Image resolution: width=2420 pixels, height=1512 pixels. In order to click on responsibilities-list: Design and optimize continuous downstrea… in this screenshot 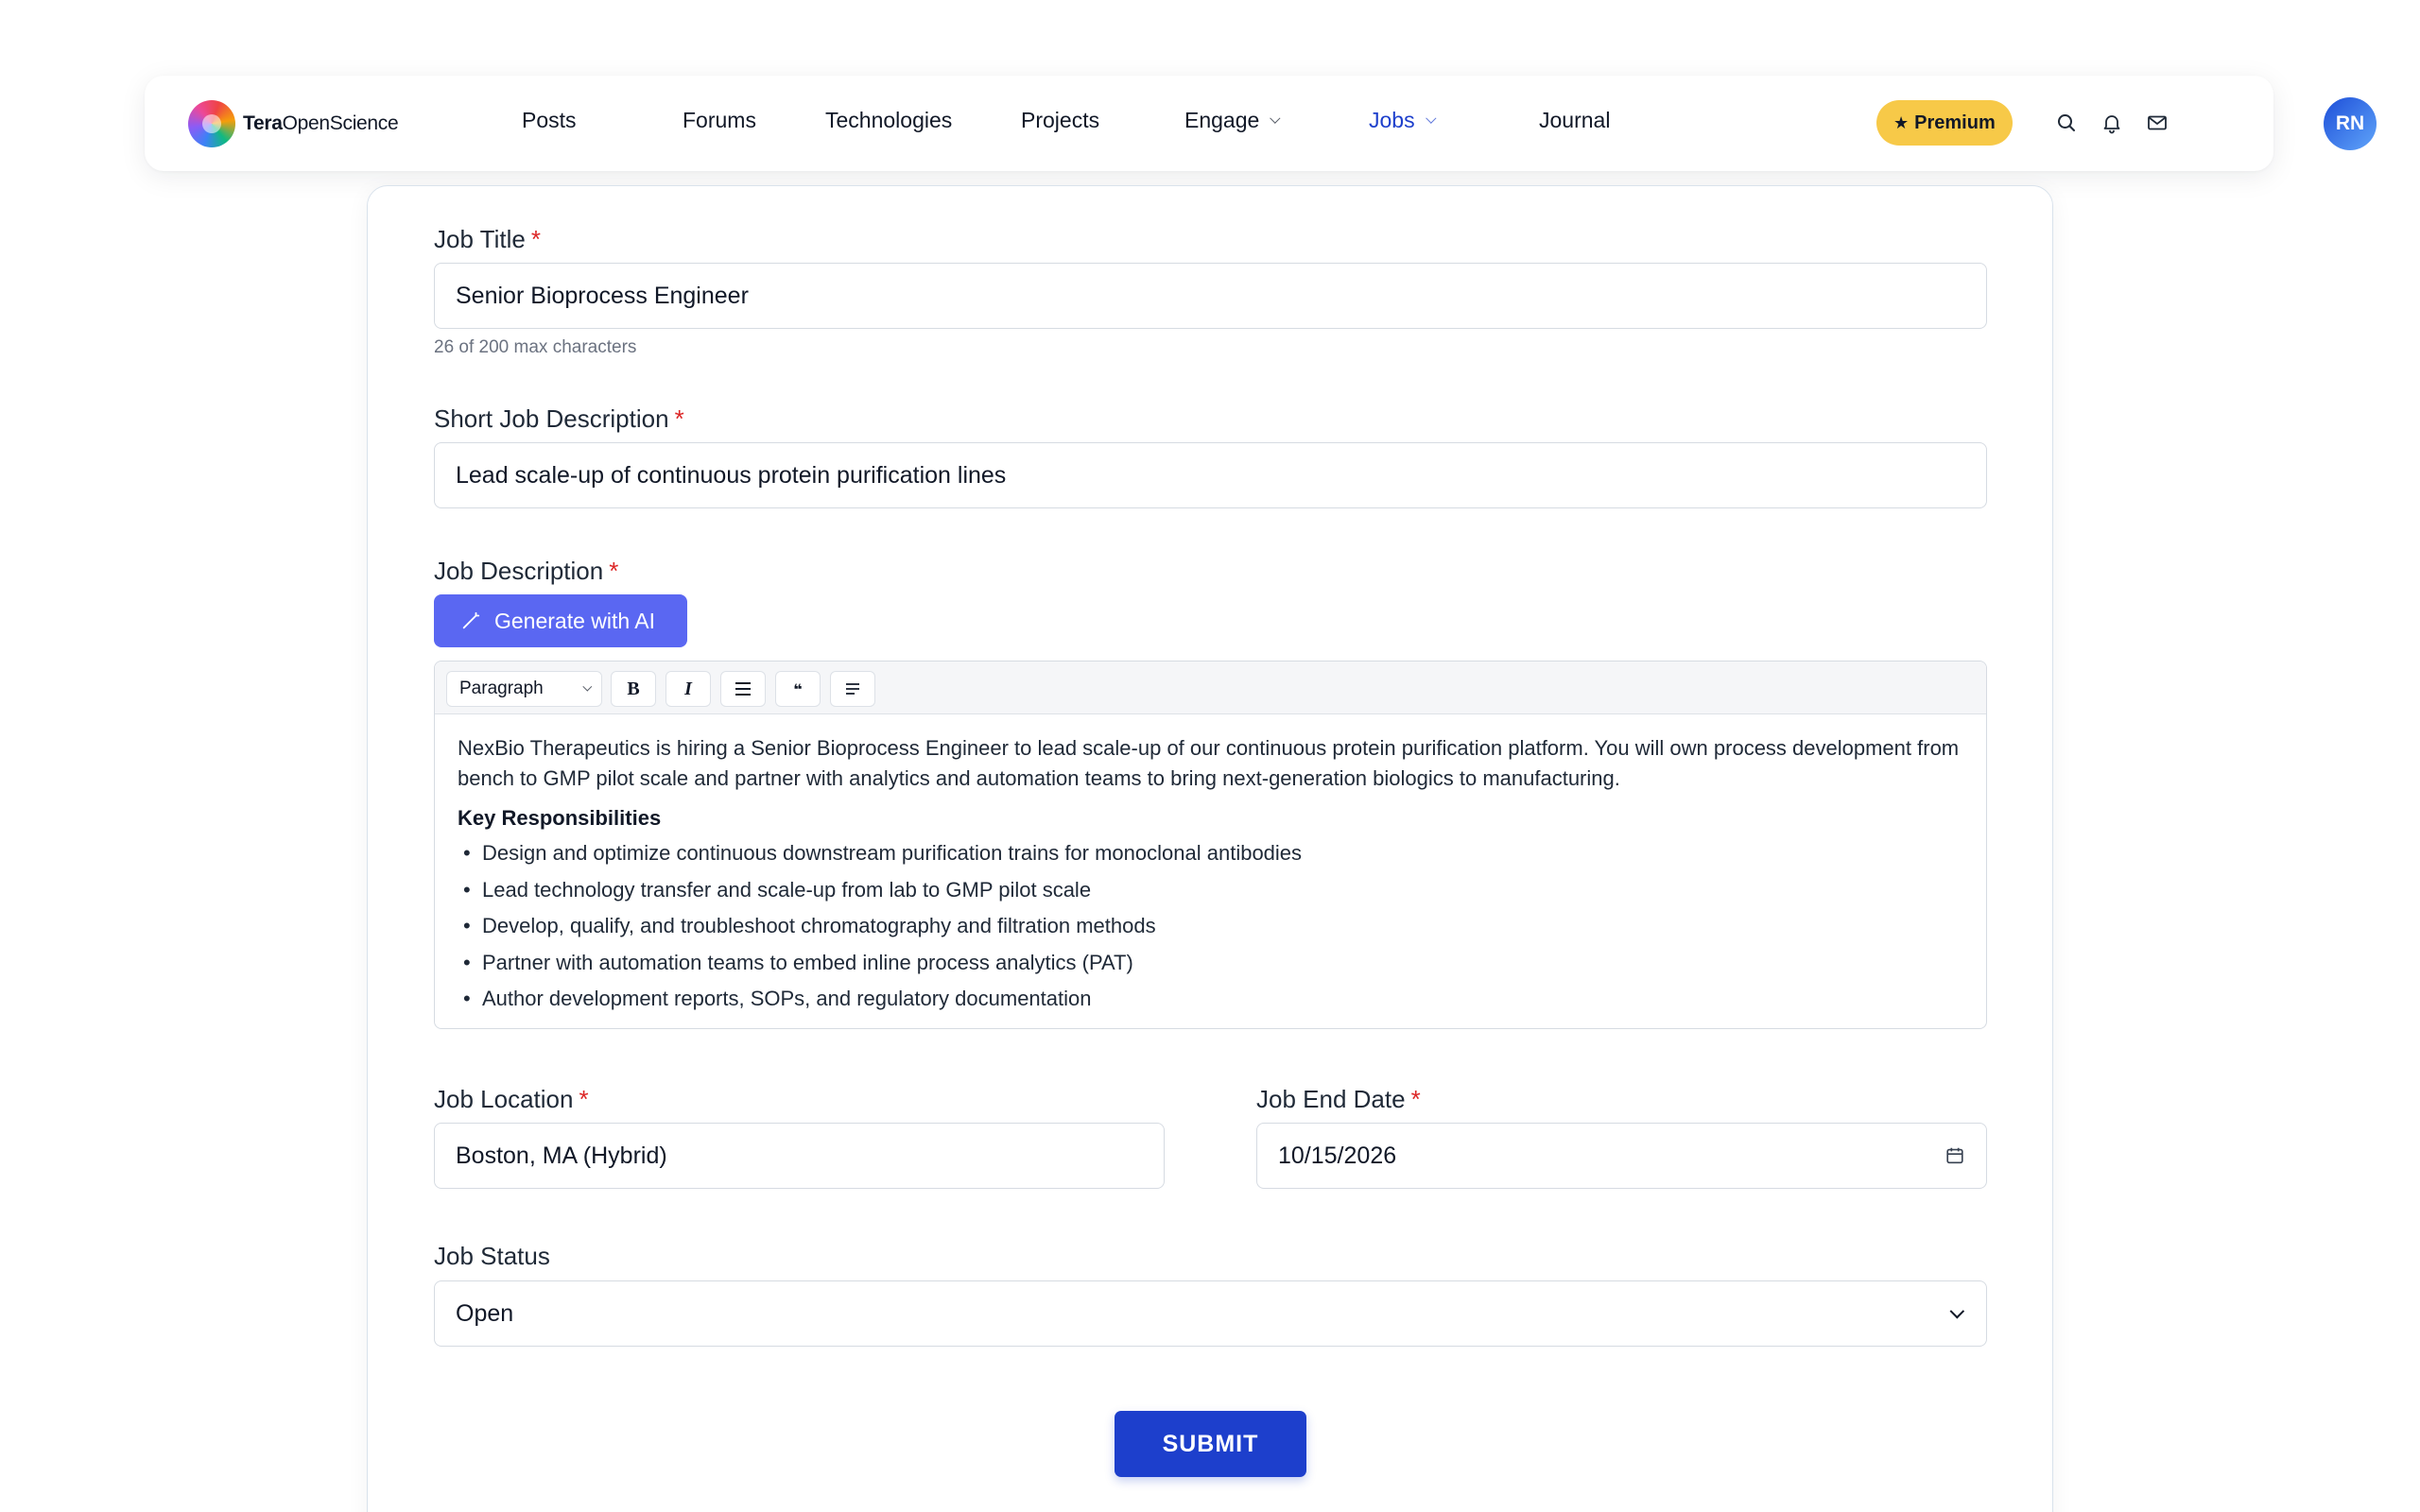, I will do `click(1210, 926)`.